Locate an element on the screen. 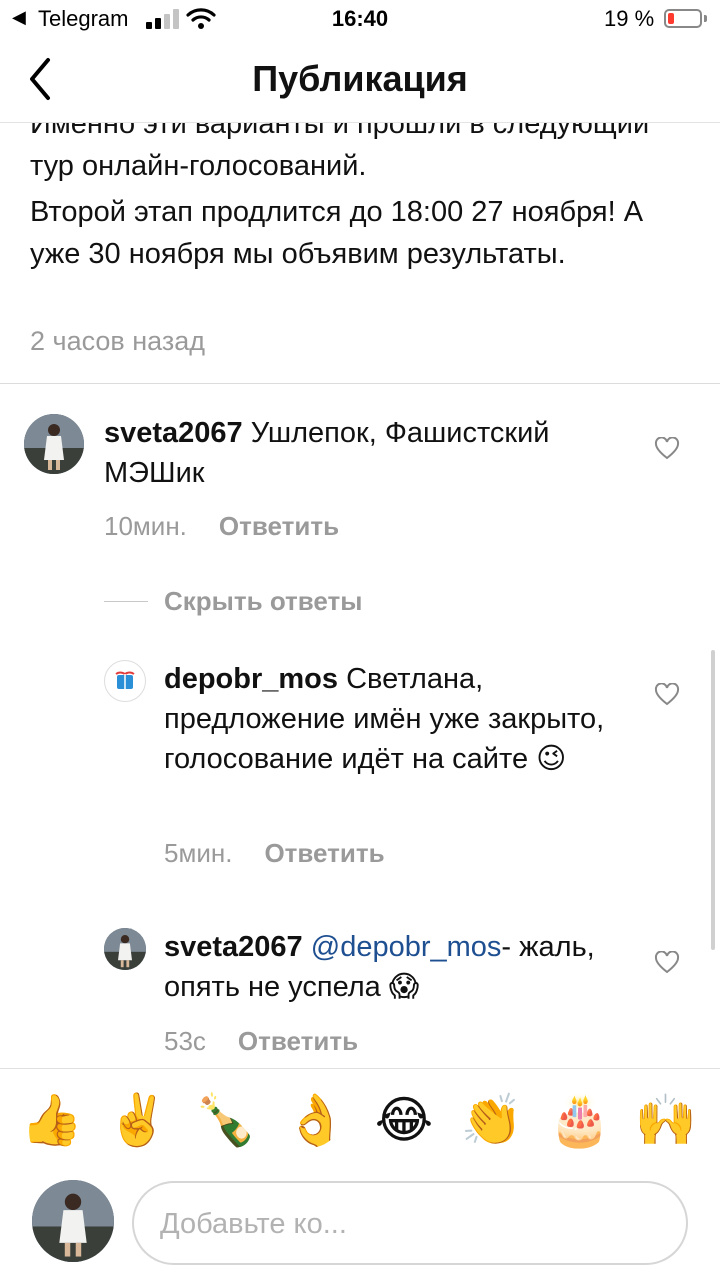 This screenshot has width=720, height=1281. reply-meta: 53с Ответить is located at coordinates (261, 1041).